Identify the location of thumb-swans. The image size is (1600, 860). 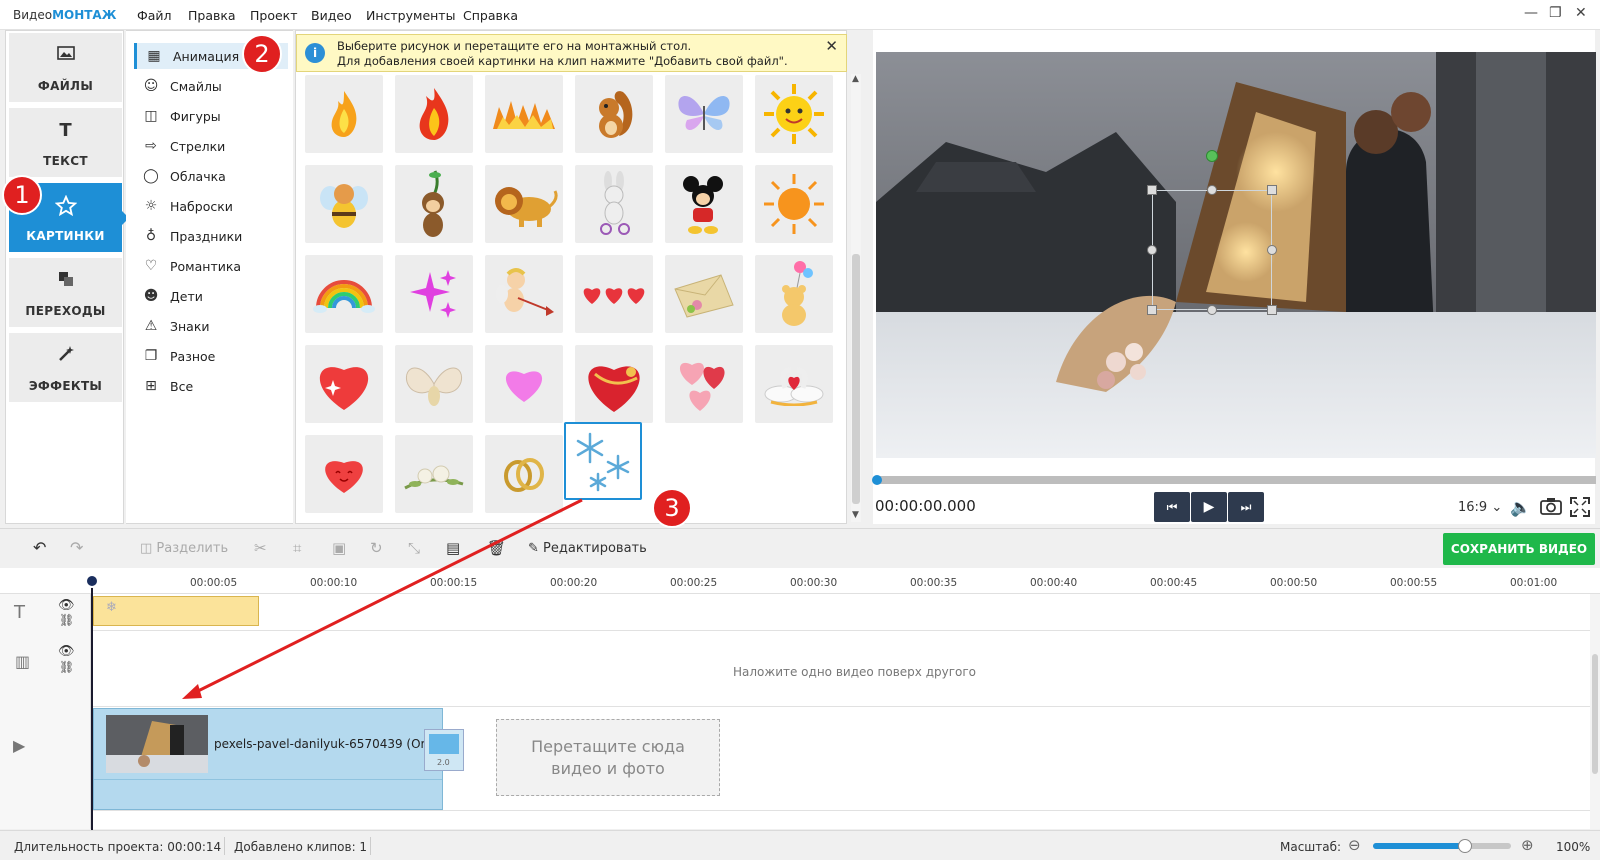
(794, 384).